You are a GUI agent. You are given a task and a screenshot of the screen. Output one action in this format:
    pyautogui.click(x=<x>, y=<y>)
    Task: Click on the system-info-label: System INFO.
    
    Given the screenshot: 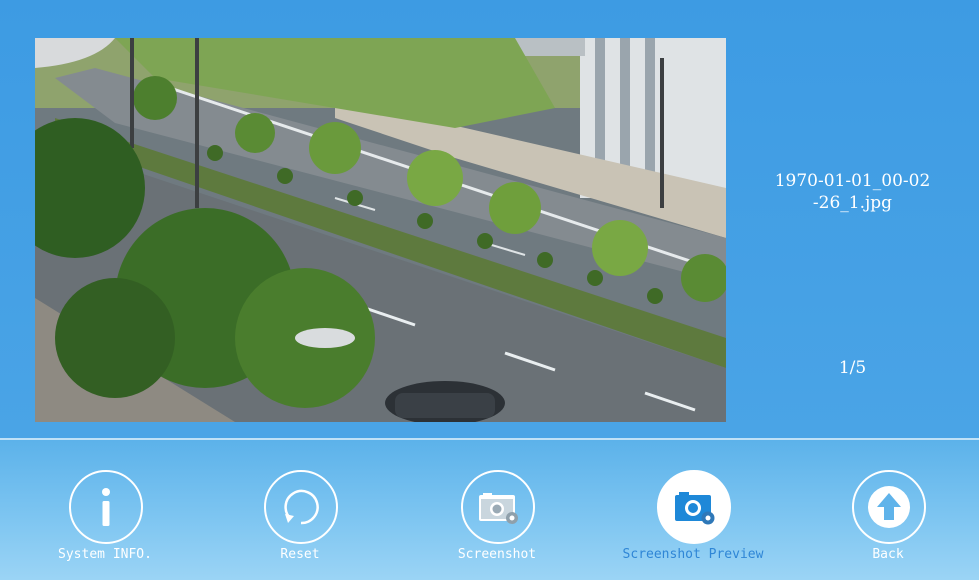 What is the action you would take?
    pyautogui.click(x=105, y=554)
    